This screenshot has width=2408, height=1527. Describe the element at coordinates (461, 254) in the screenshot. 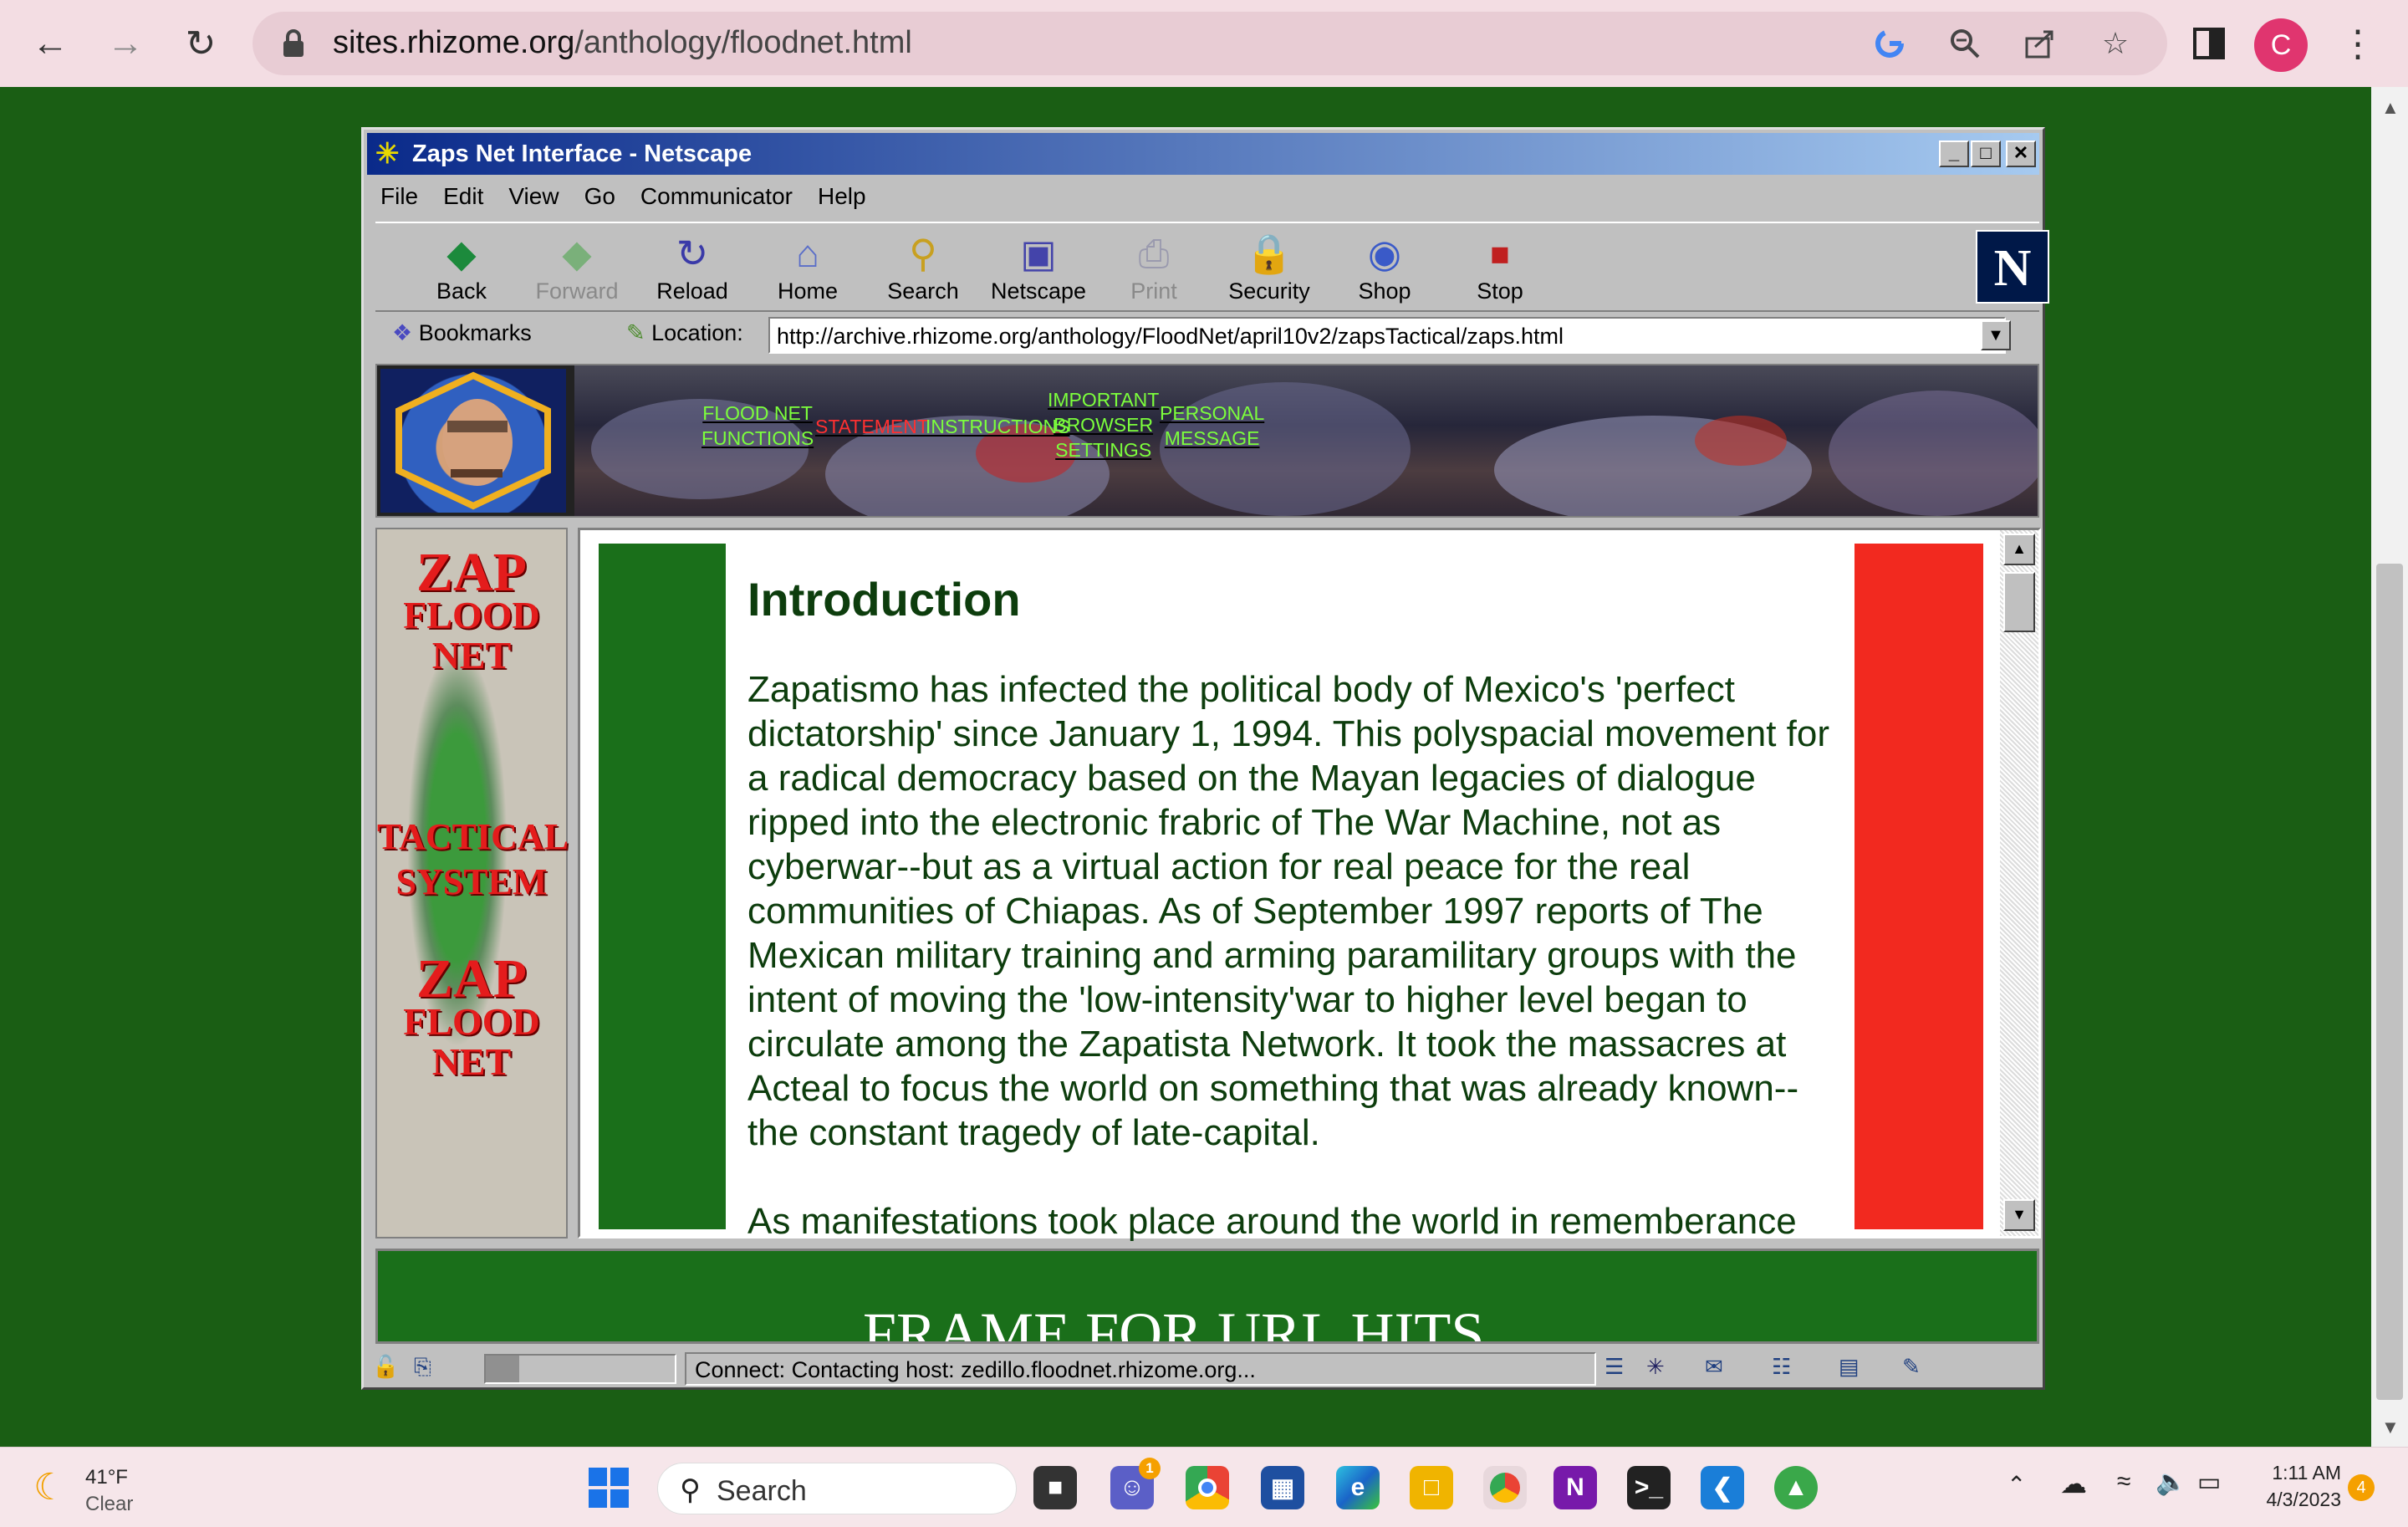

I see `back-icon: ◆` at that location.